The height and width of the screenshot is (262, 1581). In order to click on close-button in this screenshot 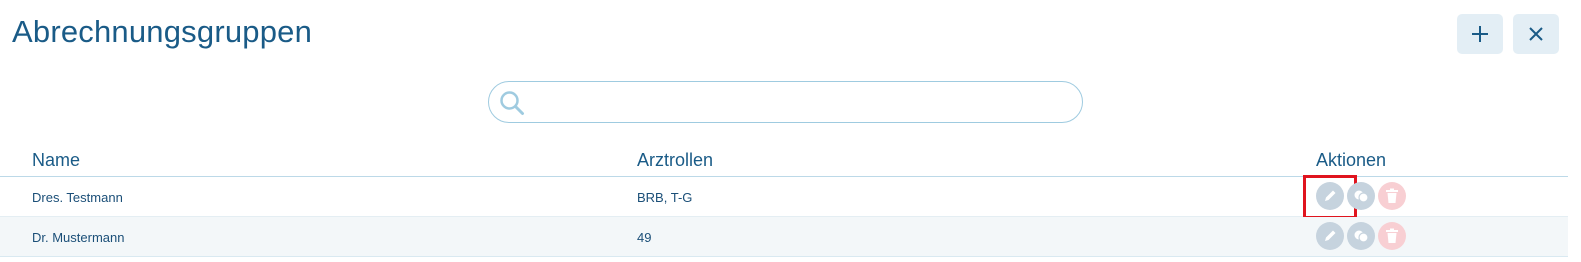, I will do `click(1536, 34)`.